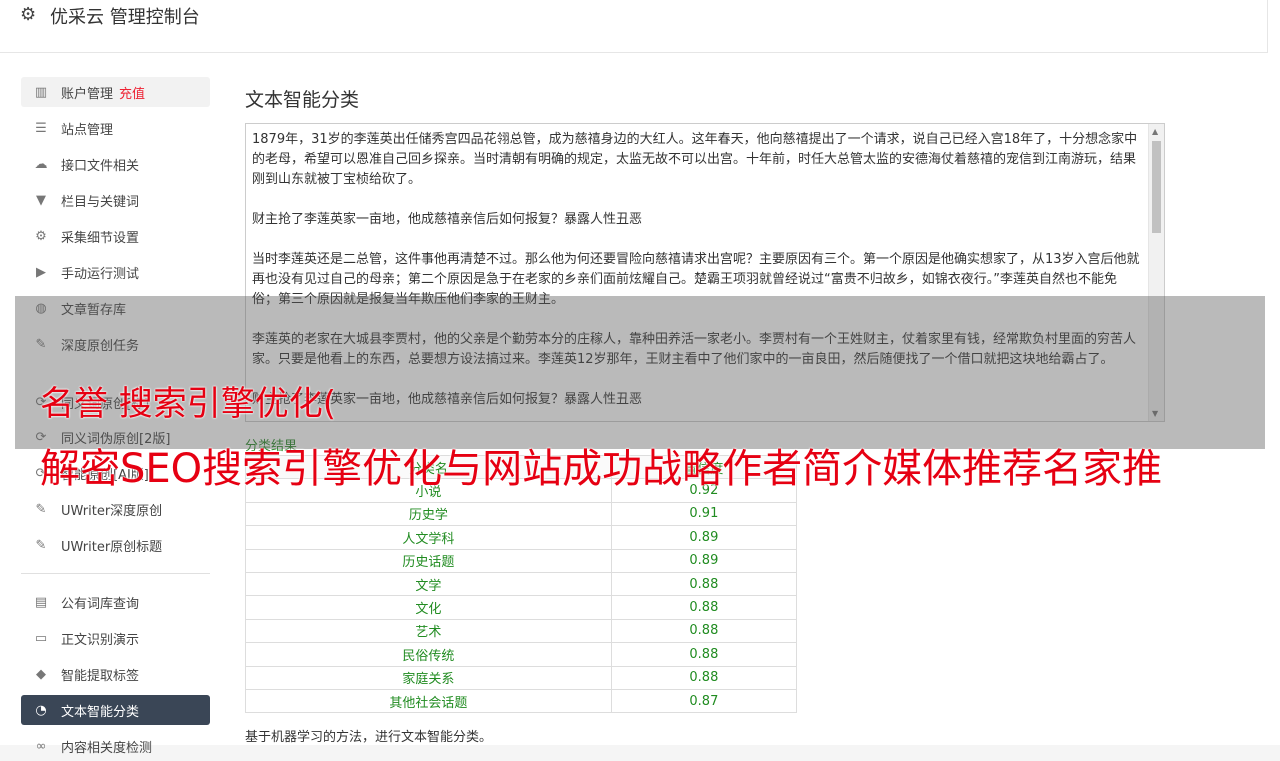 Image resolution: width=1280 pixels, height=761 pixels. I want to click on bar-chart-icon: ▥, so click(41, 92).